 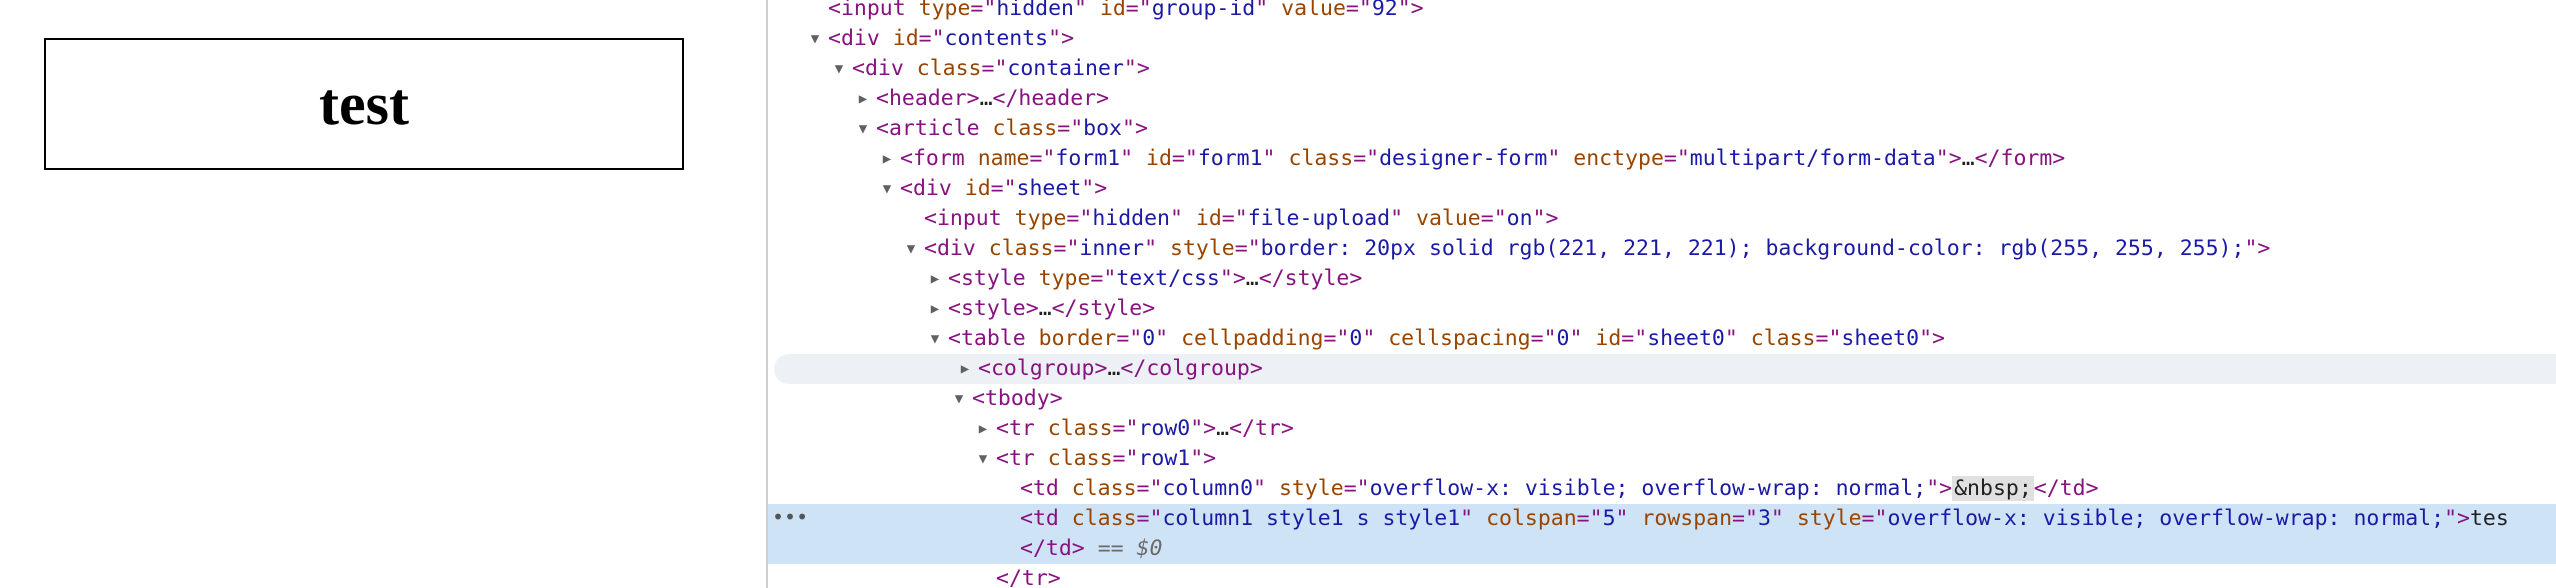 What do you see at coordinates (1662, 429) in the screenshot?
I see `dom-tree-node: ▶ <tr class="row0">…</tr>` at bounding box center [1662, 429].